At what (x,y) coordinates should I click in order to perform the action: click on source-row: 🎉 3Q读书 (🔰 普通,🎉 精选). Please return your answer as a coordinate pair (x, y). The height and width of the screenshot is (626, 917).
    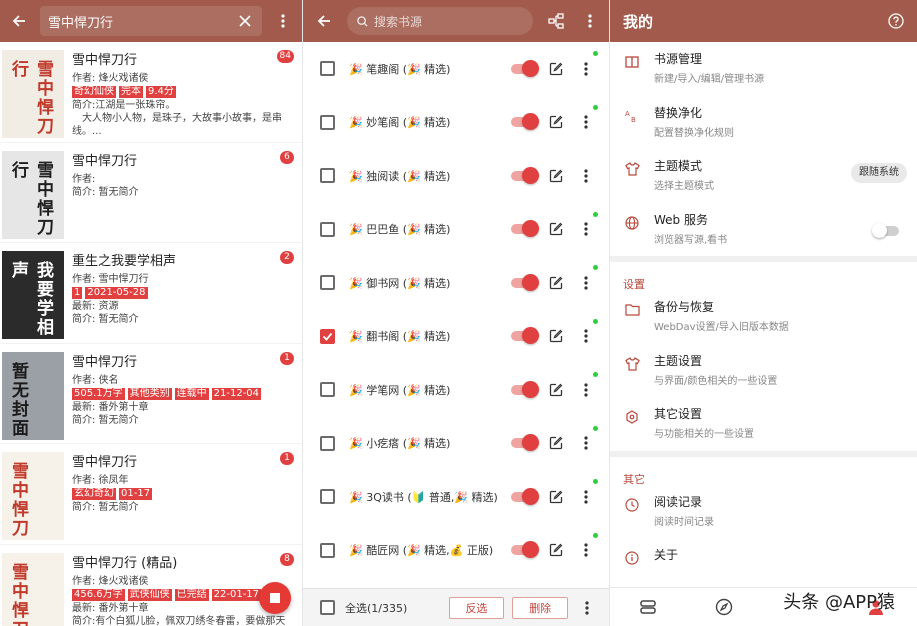
    Looking at the image, I should click on (456, 497).